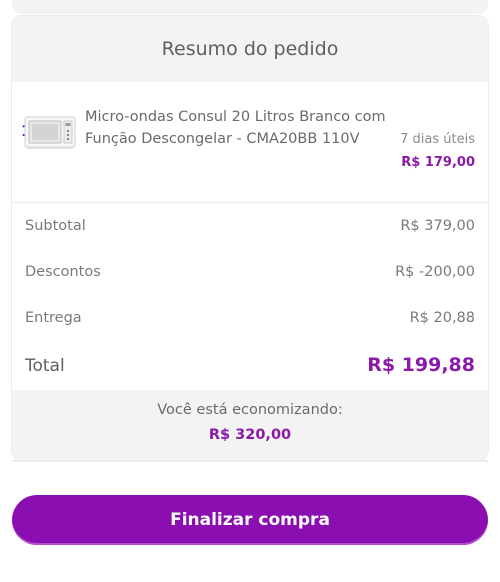  I want to click on total-row: Total R$ 199,88, so click(250, 369).